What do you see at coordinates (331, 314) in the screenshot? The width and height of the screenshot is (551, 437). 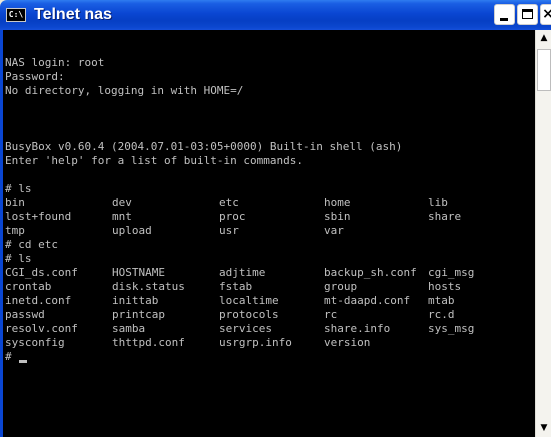 I see `file-entry: rc` at bounding box center [331, 314].